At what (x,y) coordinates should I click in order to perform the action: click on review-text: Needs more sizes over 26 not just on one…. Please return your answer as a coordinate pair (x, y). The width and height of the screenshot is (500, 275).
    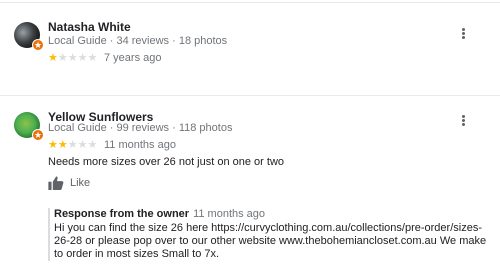
    Looking at the image, I should click on (166, 162).